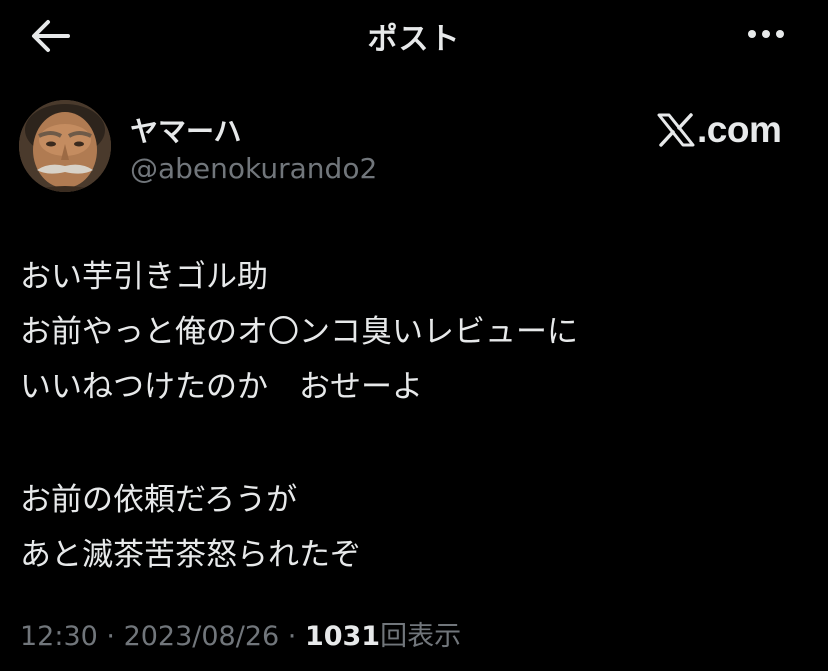  Describe the element at coordinates (414, 39) in the screenshot. I see `page-title: ポスト` at that location.